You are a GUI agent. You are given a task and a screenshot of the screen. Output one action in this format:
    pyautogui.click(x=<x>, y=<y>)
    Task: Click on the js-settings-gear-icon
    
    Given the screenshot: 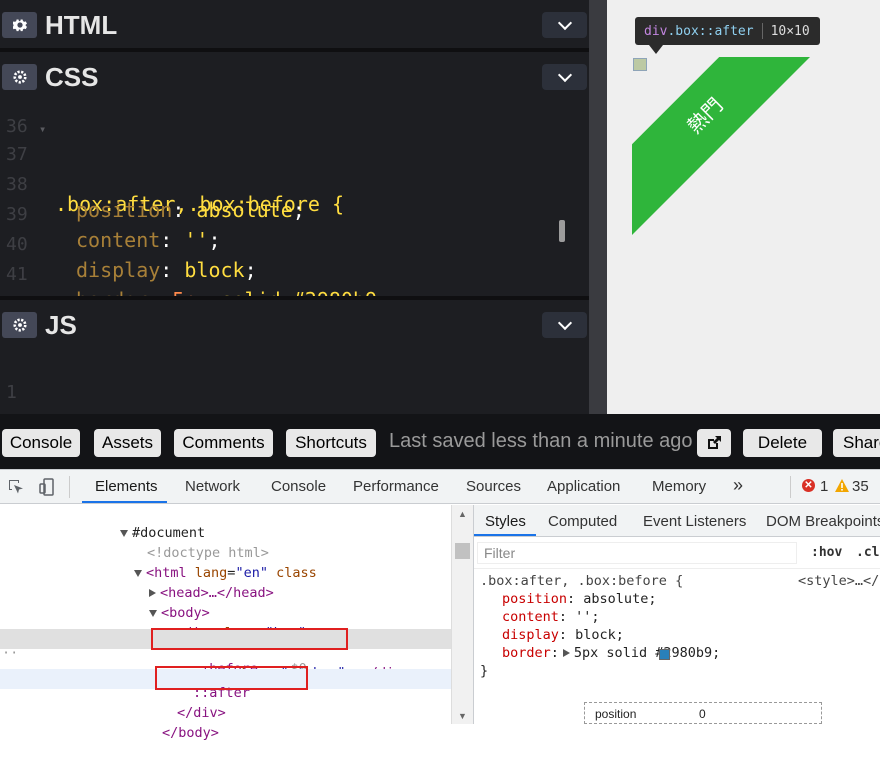 What is the action you would take?
    pyautogui.click(x=19, y=325)
    